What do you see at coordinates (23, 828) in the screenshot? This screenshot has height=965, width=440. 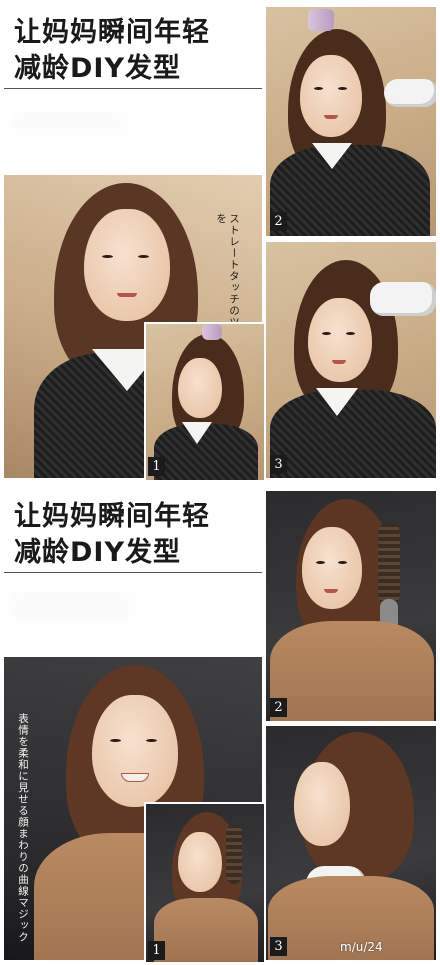 I see `vertical-caption: 表情を柔和に見せる顔まわりの曲線マジック` at bounding box center [23, 828].